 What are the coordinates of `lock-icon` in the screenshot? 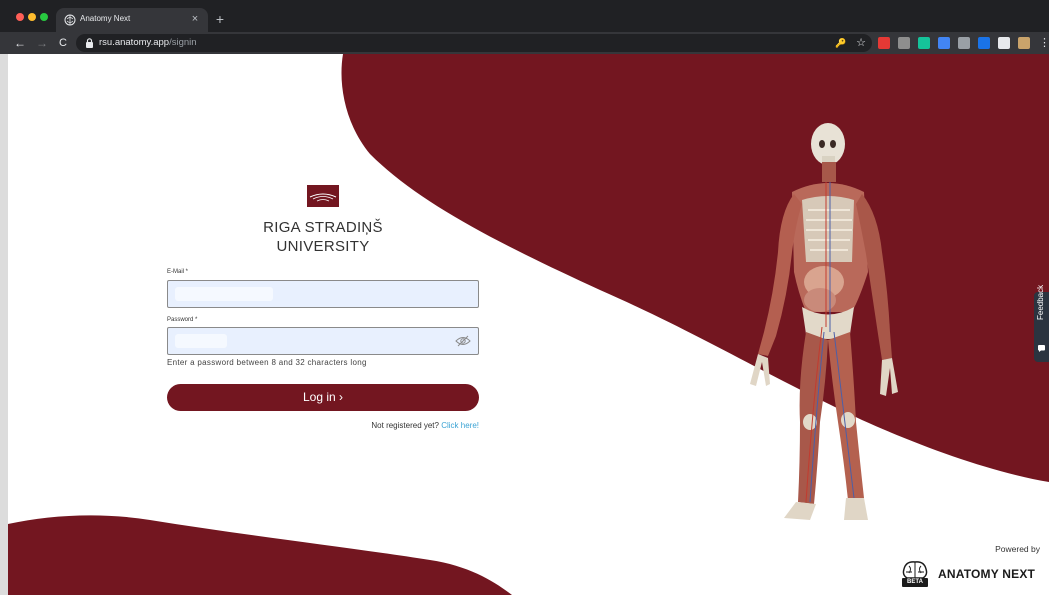 It's located at (89, 43).